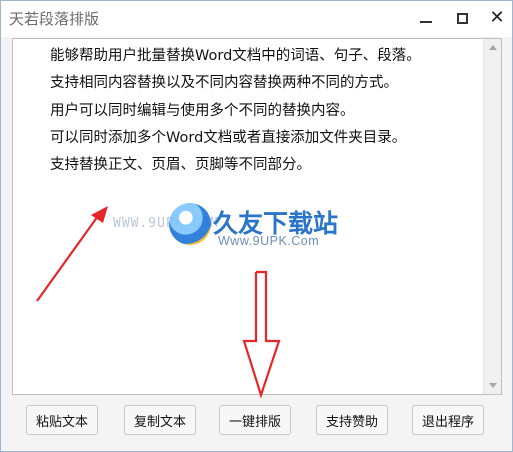  What do you see at coordinates (426, 18) in the screenshot?
I see `minimize-button` at bounding box center [426, 18].